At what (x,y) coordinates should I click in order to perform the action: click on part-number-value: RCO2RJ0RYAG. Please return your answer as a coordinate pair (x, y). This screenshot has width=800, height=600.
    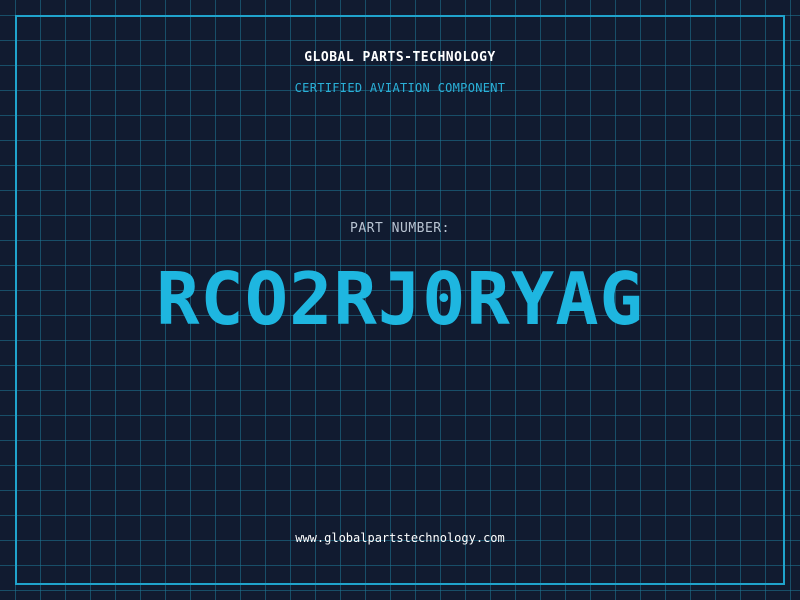
    Looking at the image, I should click on (400, 299).